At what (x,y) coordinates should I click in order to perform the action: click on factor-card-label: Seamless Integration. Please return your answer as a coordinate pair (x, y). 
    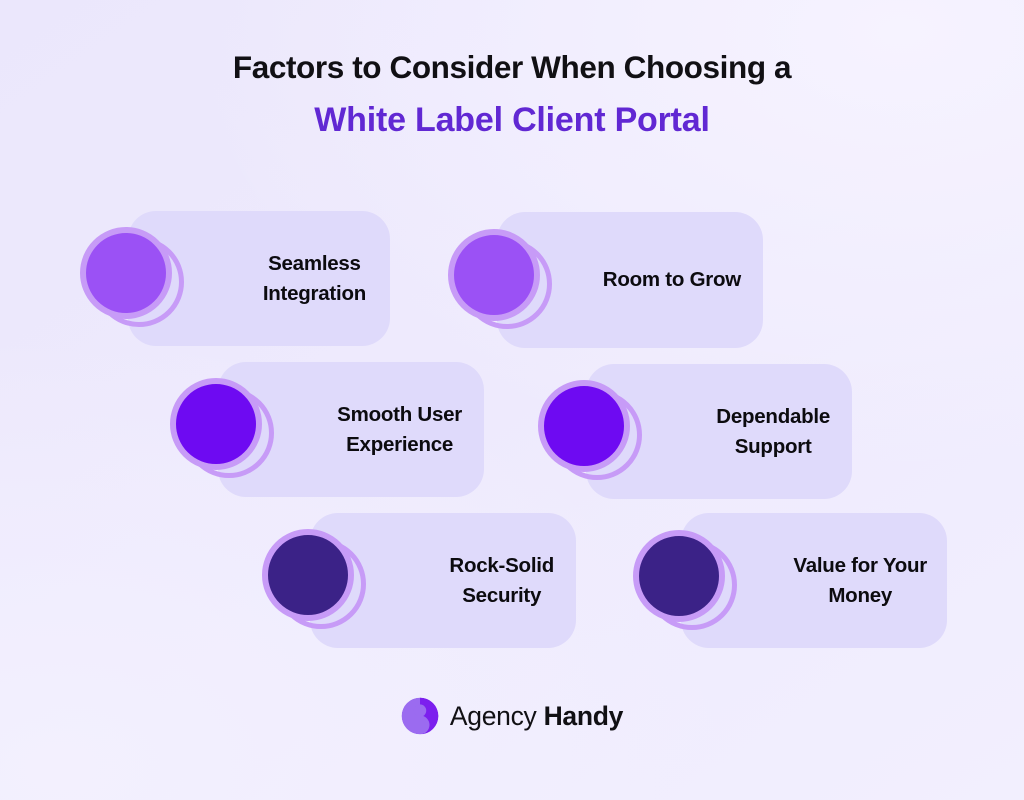
    Looking at the image, I should click on (314, 278).